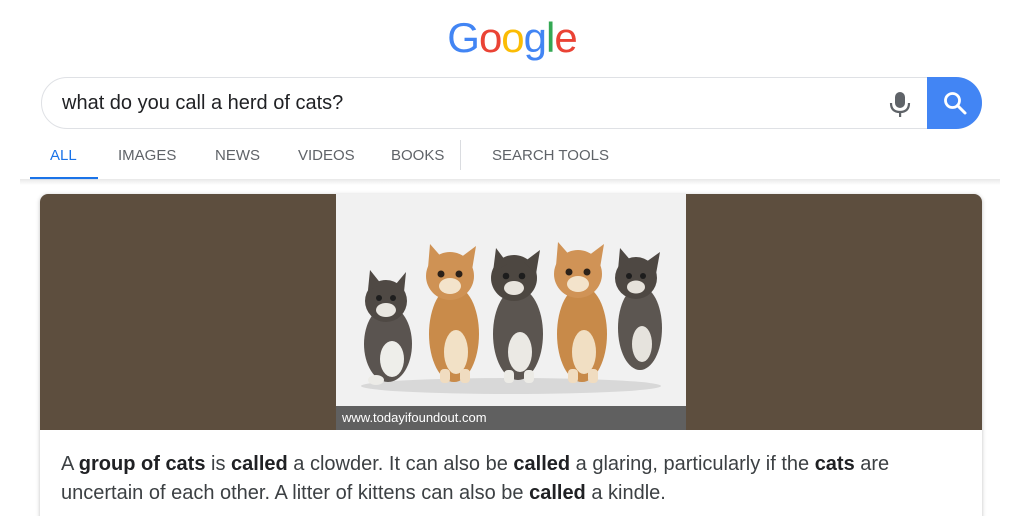  Describe the element at coordinates (510, 182) in the screenshot. I see `tabs-shadow` at that location.